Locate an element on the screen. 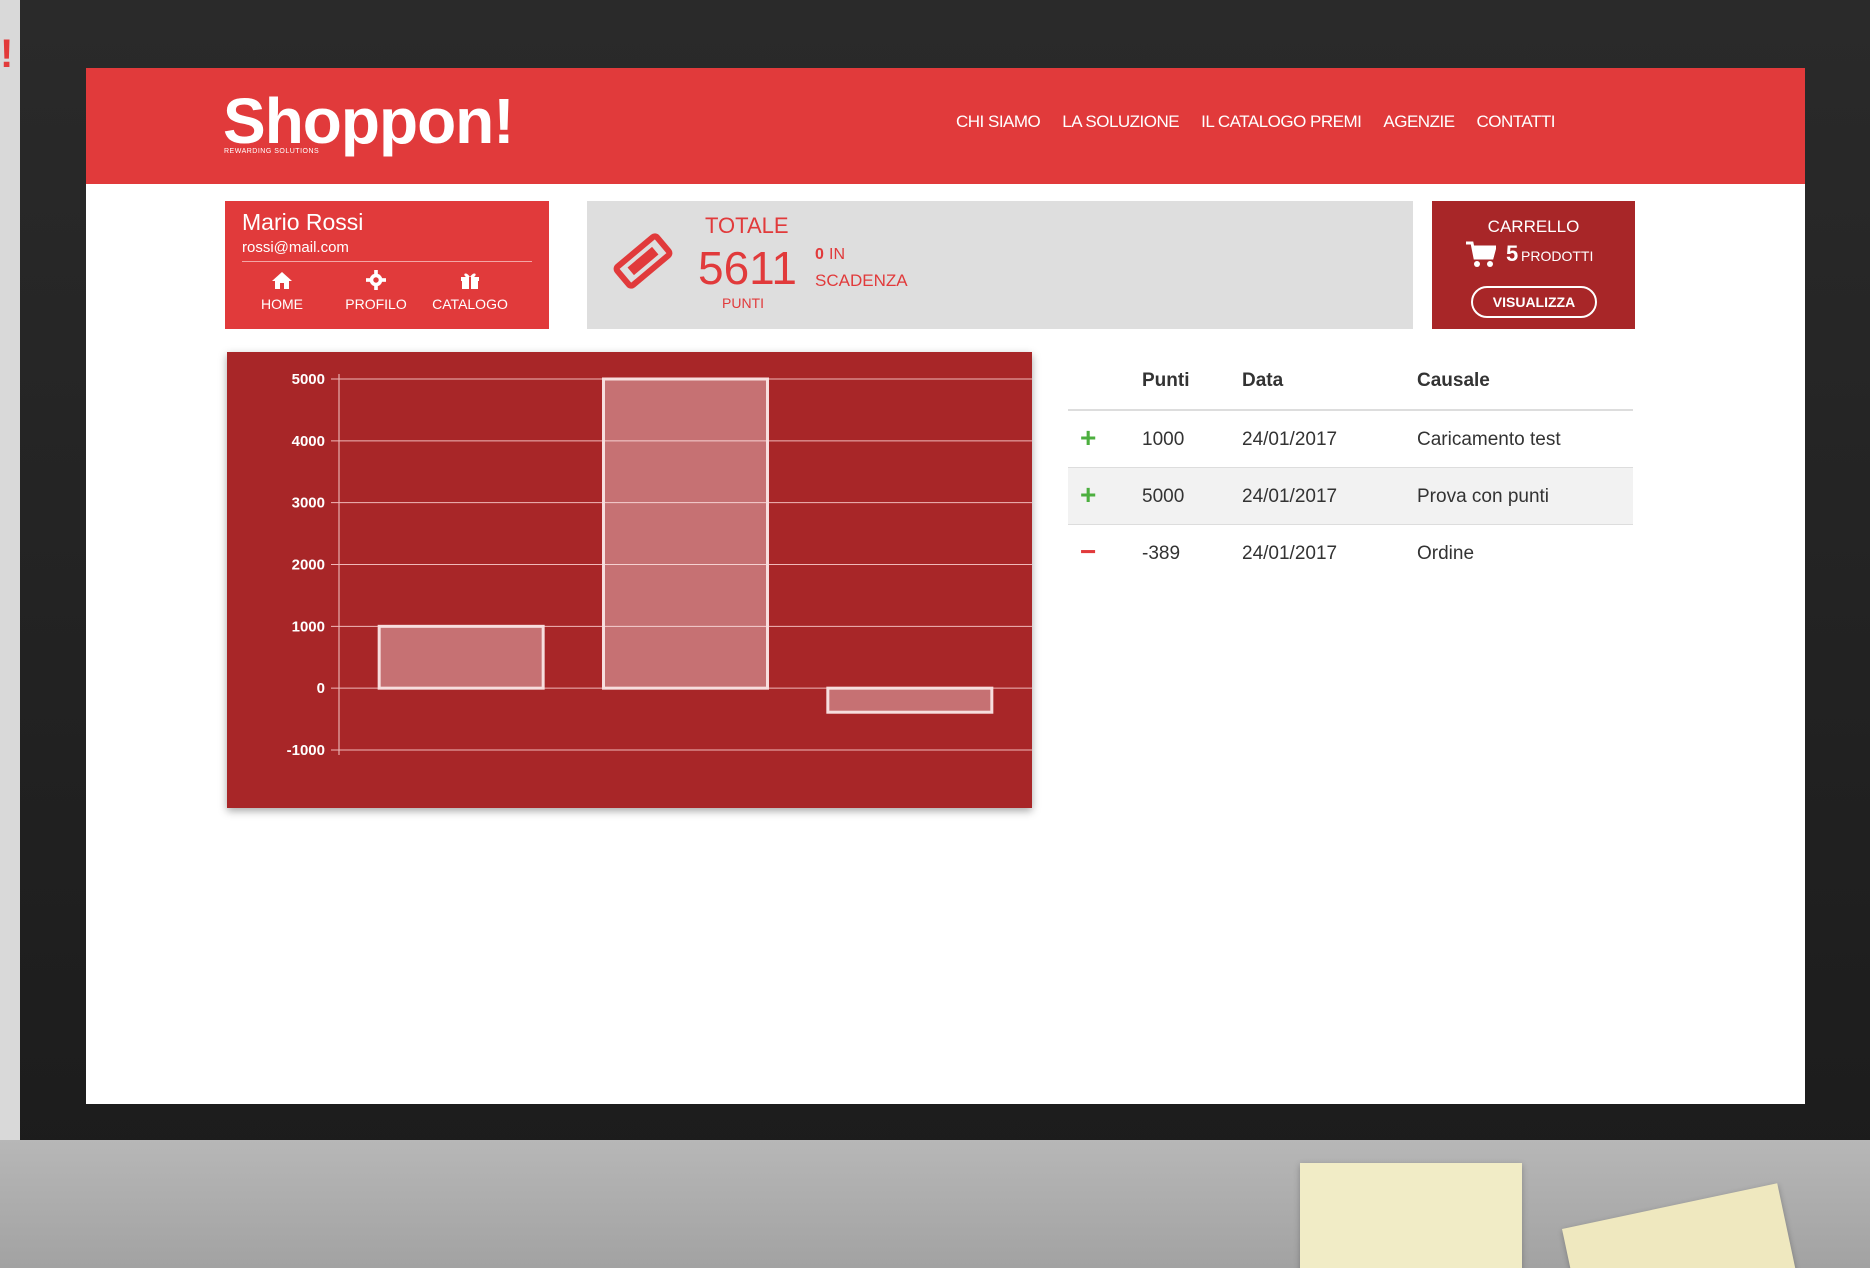 The height and width of the screenshot is (1268, 1870). cart-unit: PRODOTTI is located at coordinates (1557, 256).